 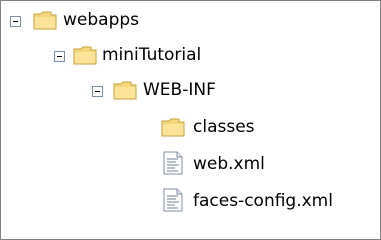 What do you see at coordinates (179, 90) in the screenshot?
I see `tree-node-label: WEB-INF` at bounding box center [179, 90].